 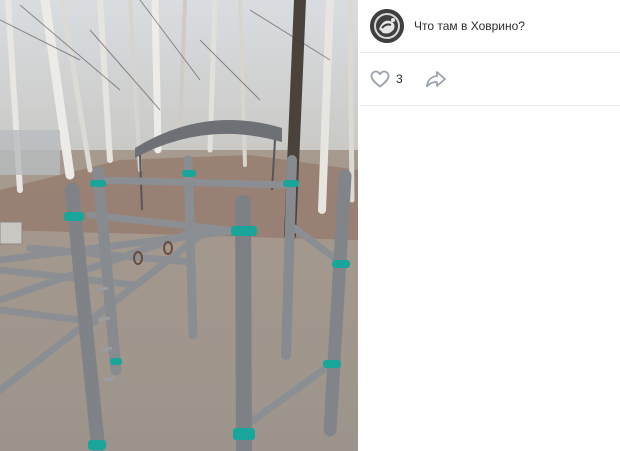 I want to click on group-avatar-logo-icon, so click(x=387, y=26).